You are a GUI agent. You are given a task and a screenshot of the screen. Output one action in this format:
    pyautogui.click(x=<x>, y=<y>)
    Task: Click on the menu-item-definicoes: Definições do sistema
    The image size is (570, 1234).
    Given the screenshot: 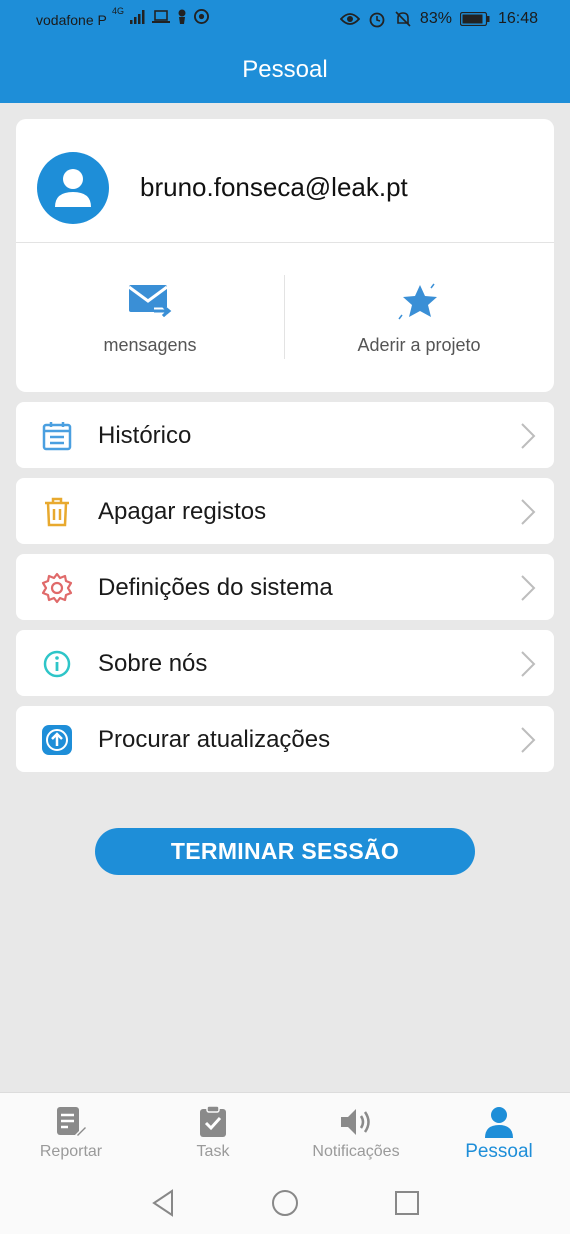 What is the action you would take?
    pyautogui.click(x=285, y=587)
    